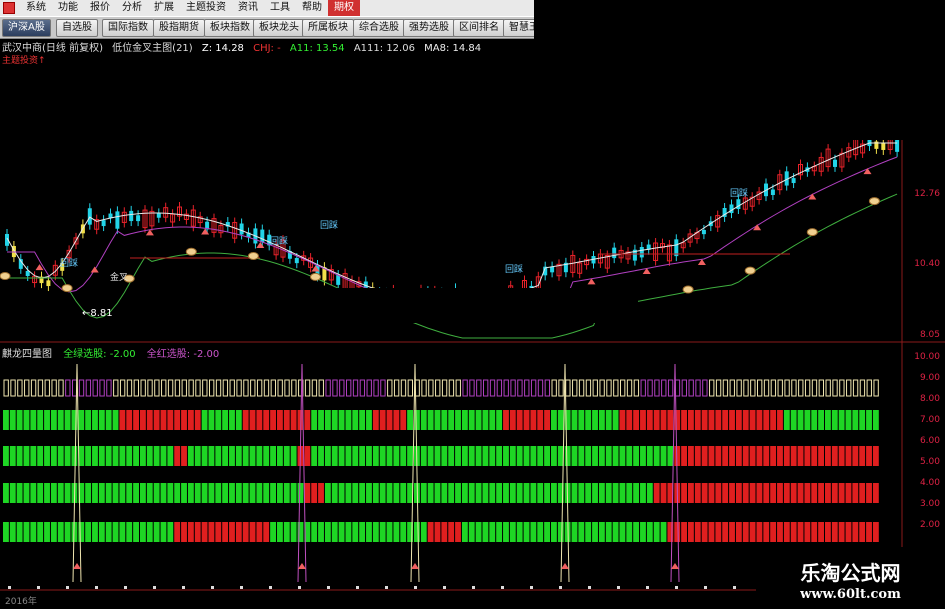  Describe the element at coordinates (260, 244) in the screenshot. I see `signal-arrow-icon` at that location.